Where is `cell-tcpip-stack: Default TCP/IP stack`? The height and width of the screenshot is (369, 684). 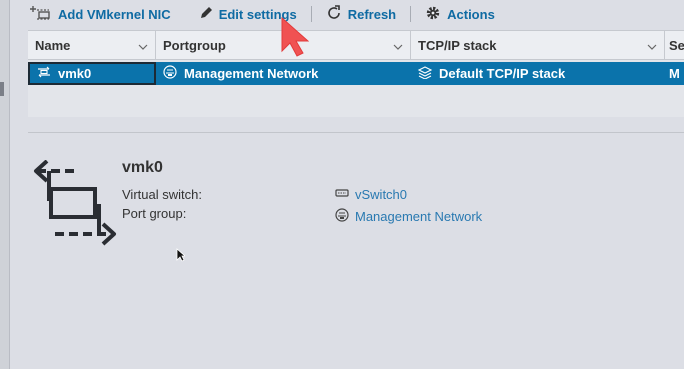 cell-tcpip-stack: Default TCP/IP stack is located at coordinates (538, 73).